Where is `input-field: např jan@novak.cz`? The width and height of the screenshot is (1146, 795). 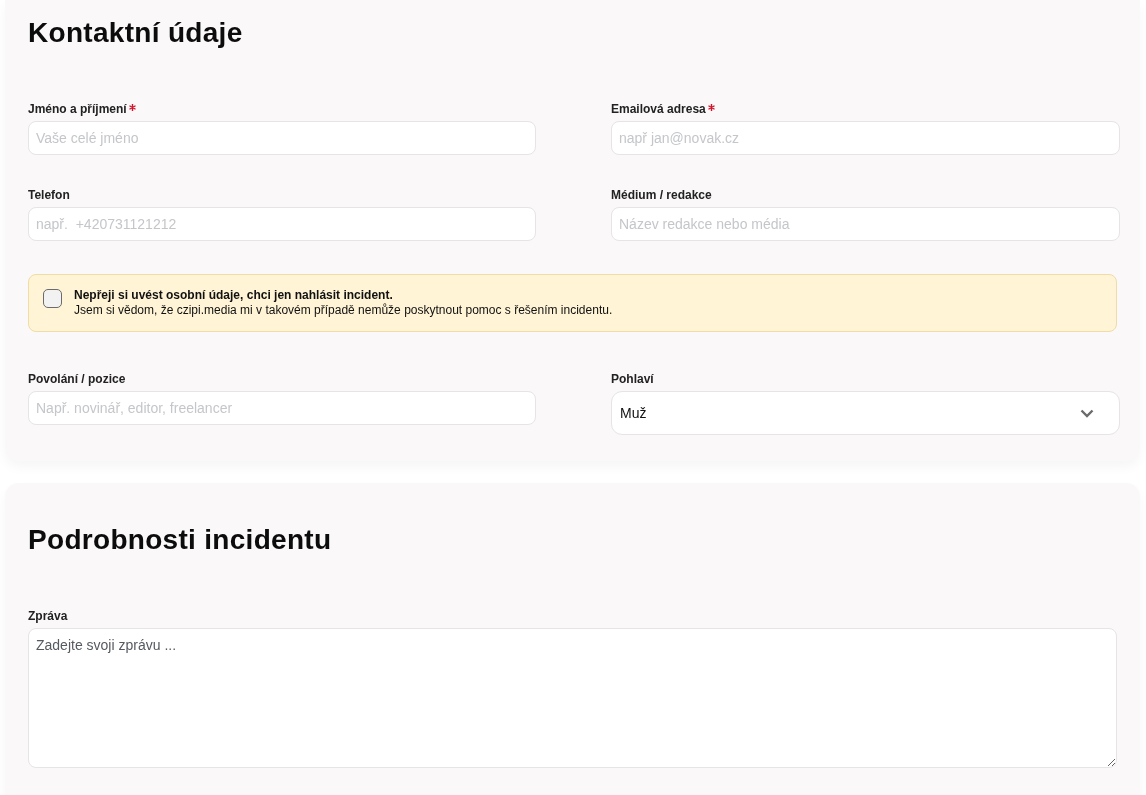 input-field: např jan@novak.cz is located at coordinates (865, 138).